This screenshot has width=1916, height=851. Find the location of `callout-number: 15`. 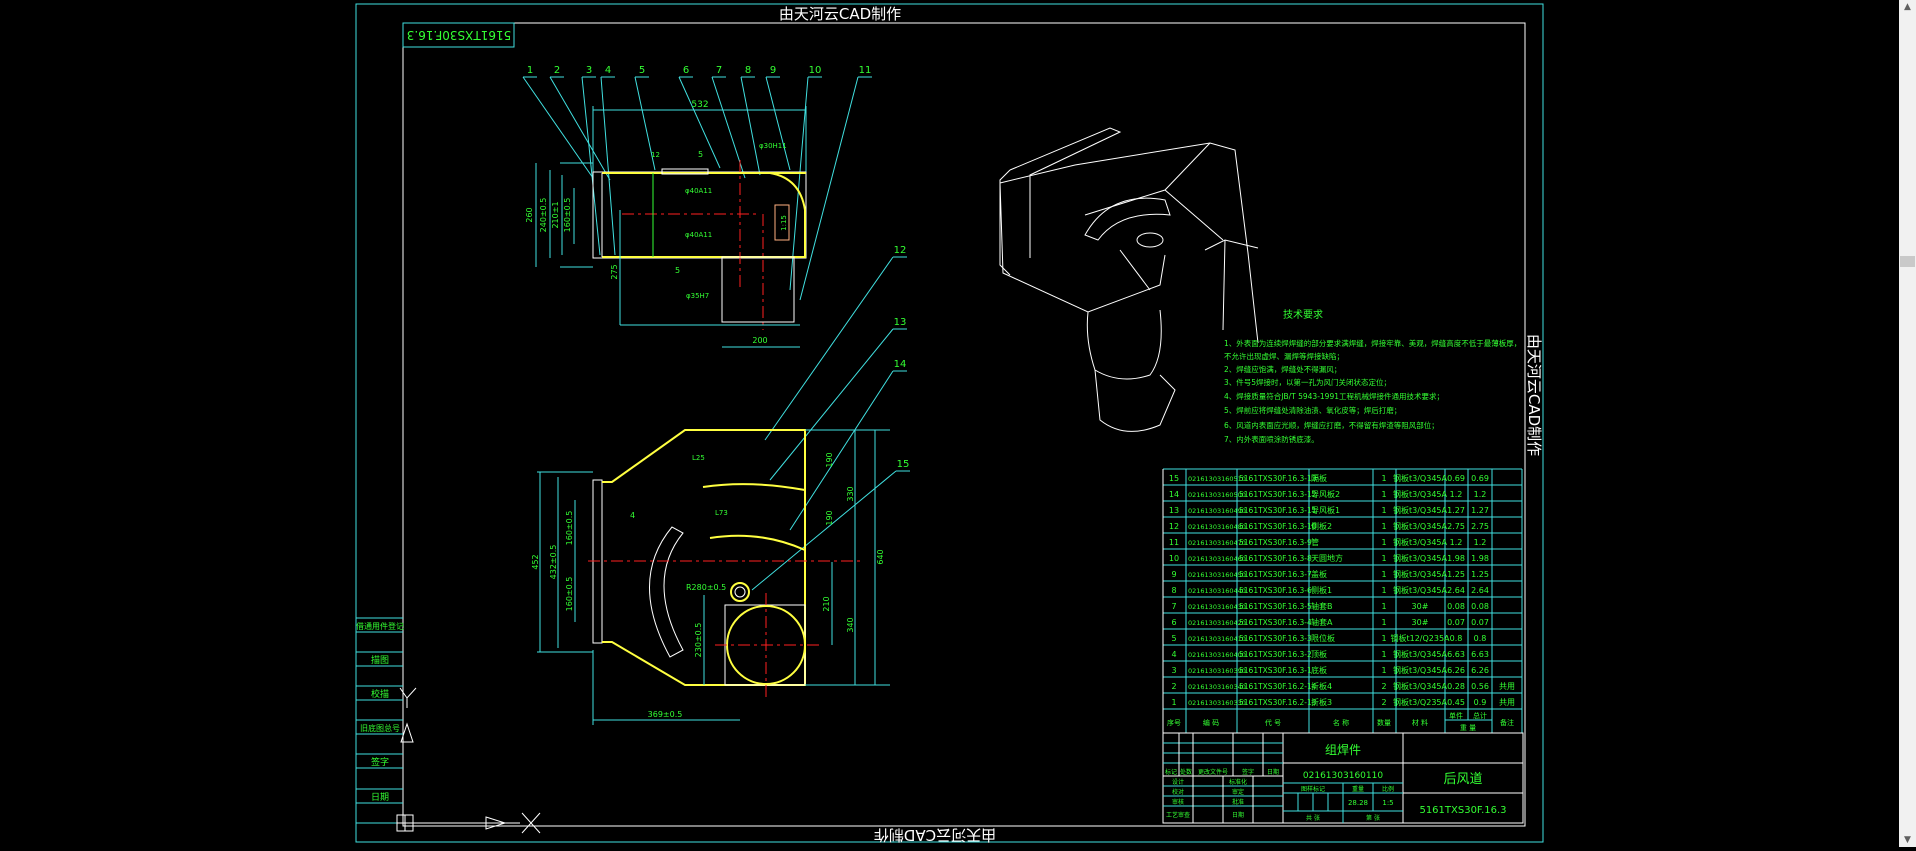

callout-number: 15 is located at coordinates (903, 464).